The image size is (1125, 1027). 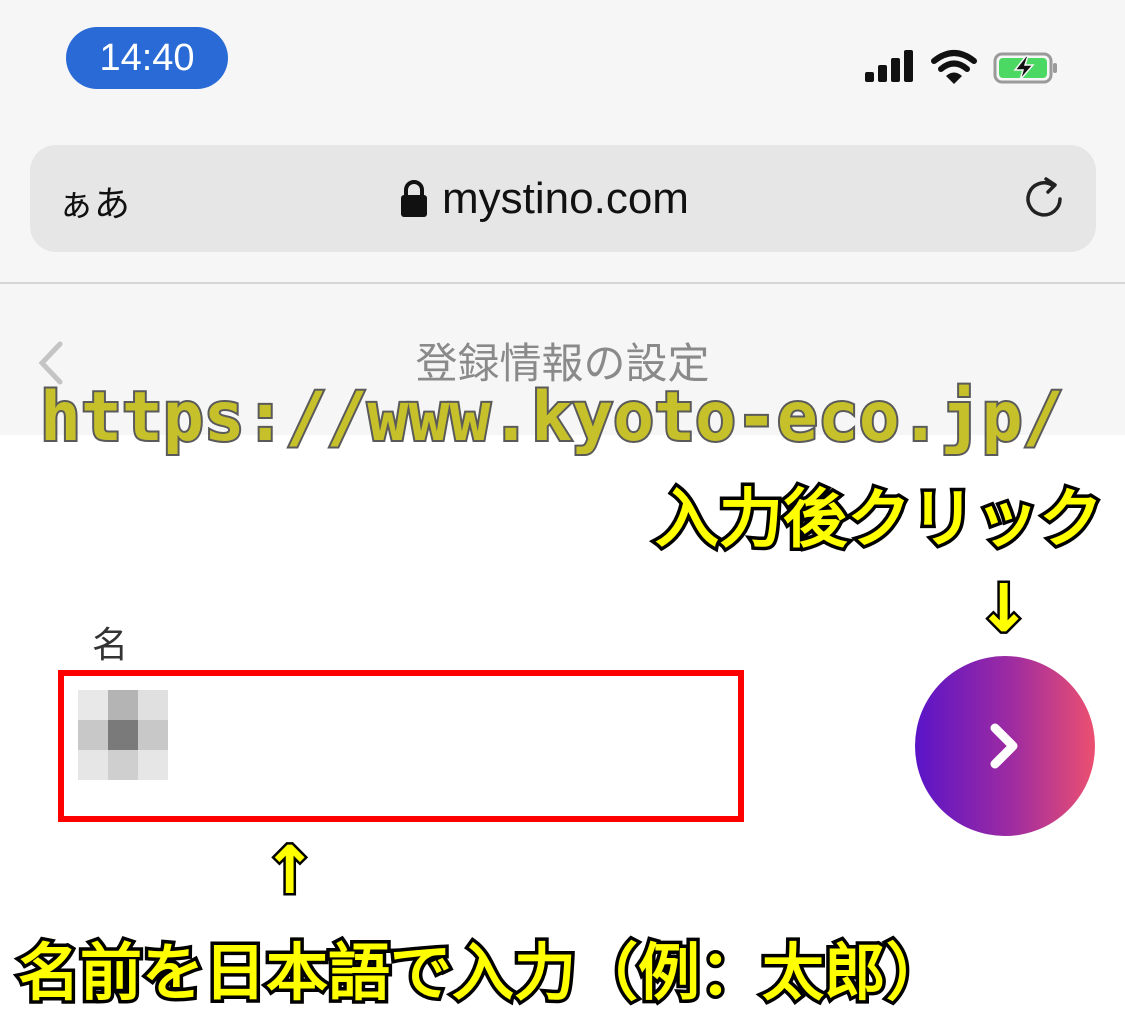 I want to click on status-icons, so click(x=975, y=68).